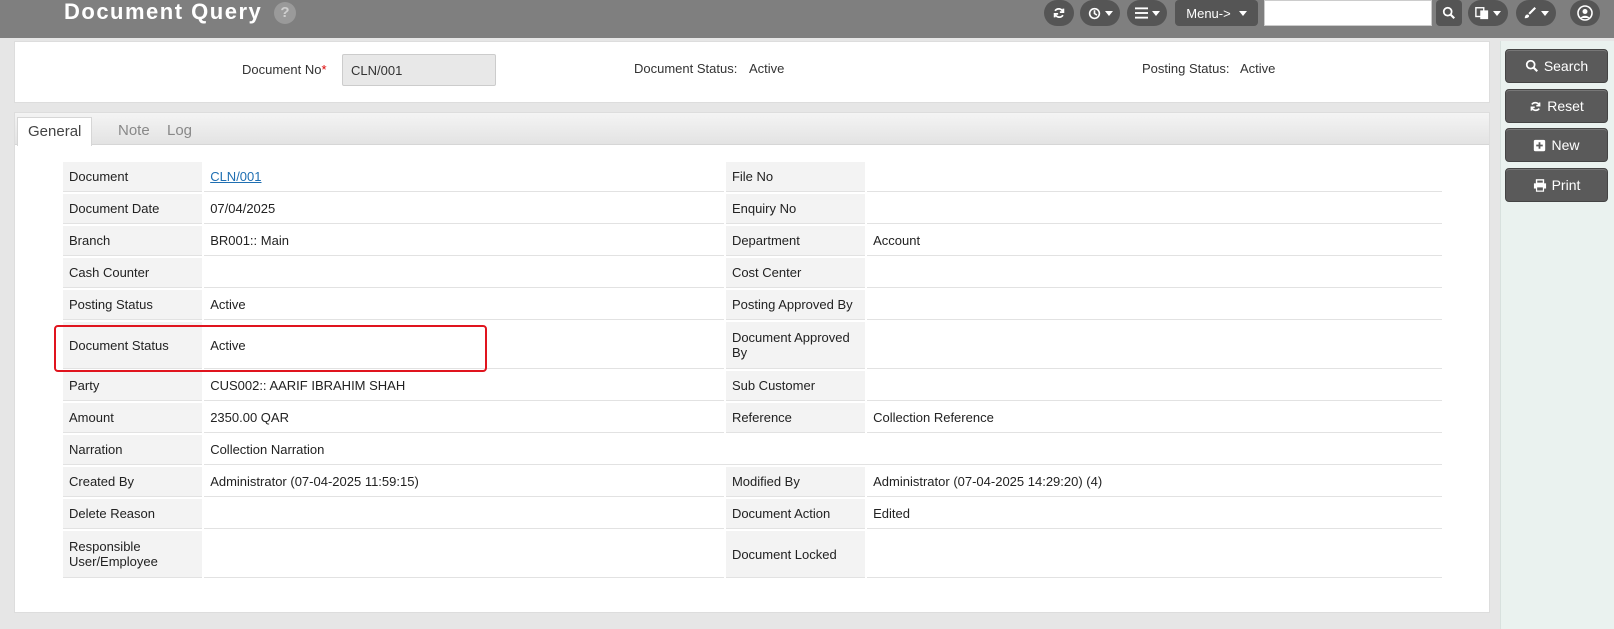 The image size is (1614, 629). What do you see at coordinates (795, 209) in the screenshot?
I see `enquiry-no-label: Enquiry No` at bounding box center [795, 209].